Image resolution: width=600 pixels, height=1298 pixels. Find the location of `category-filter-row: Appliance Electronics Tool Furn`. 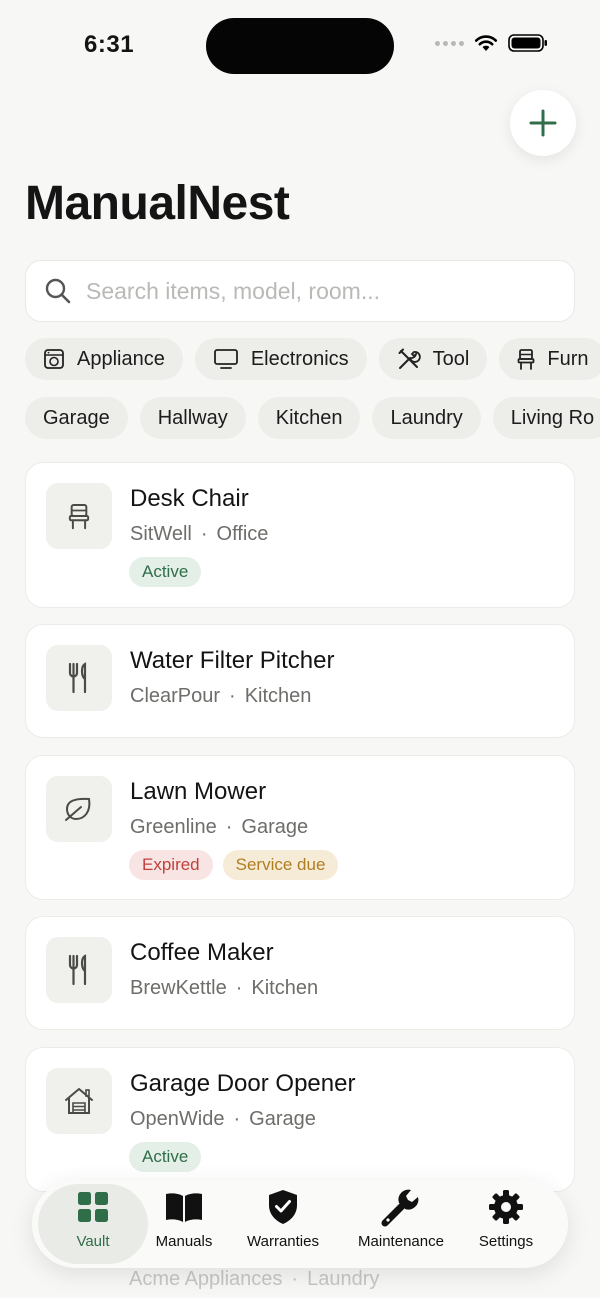

category-filter-row: Appliance Electronics Tool Furn is located at coordinates (312, 359).